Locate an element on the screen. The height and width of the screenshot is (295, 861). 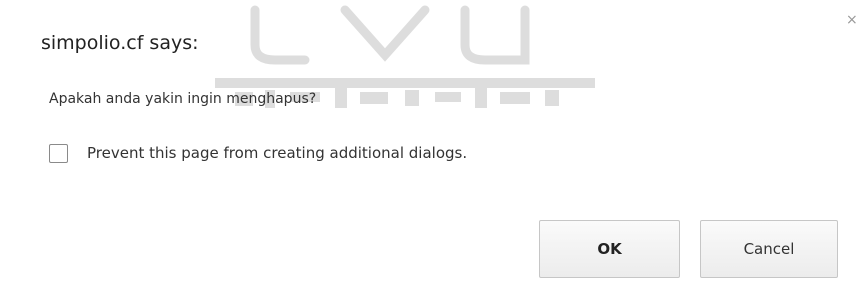
ok-button: OK is located at coordinates (609, 249).